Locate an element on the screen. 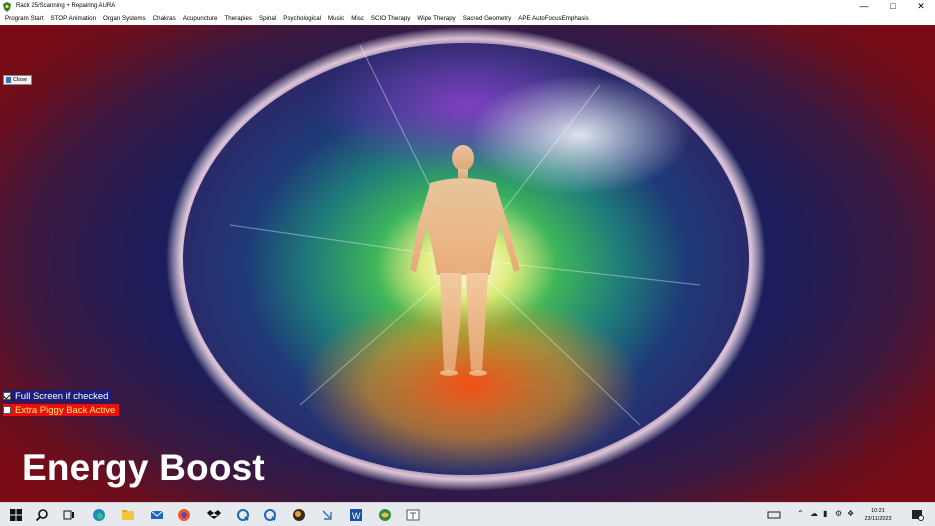 Image resolution: width=935 pixels, height=526 pixels. clock-time: 10:21 is located at coordinates (878, 511).